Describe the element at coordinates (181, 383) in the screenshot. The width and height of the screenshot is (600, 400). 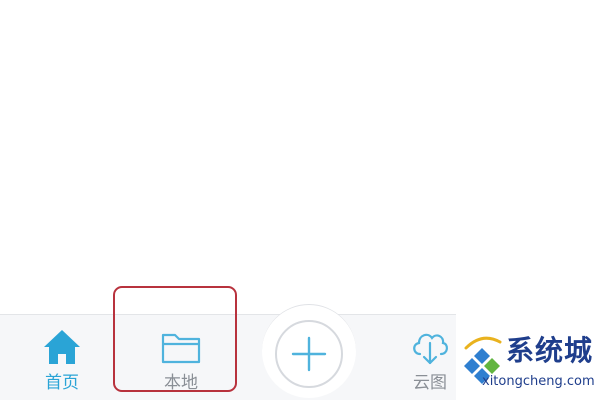
I see `tab-local-label: 本地` at that location.